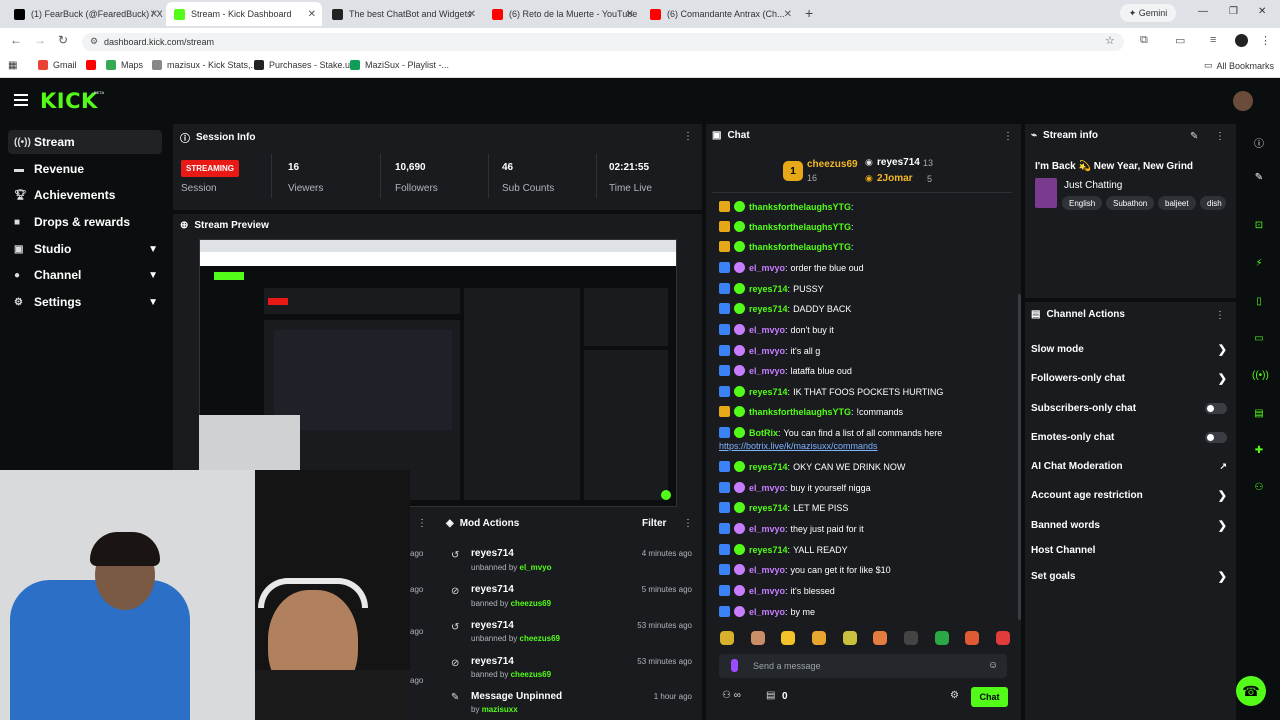  I want to click on chat-settings-icon: ⚙, so click(954, 695).